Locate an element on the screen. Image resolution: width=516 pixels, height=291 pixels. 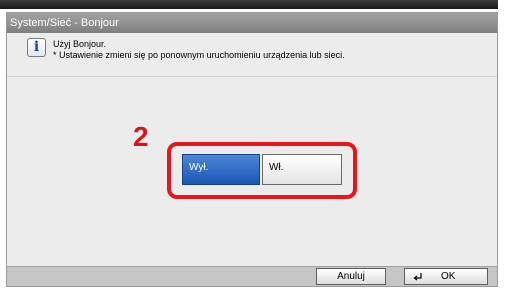
info-icon: i is located at coordinates (36, 47).